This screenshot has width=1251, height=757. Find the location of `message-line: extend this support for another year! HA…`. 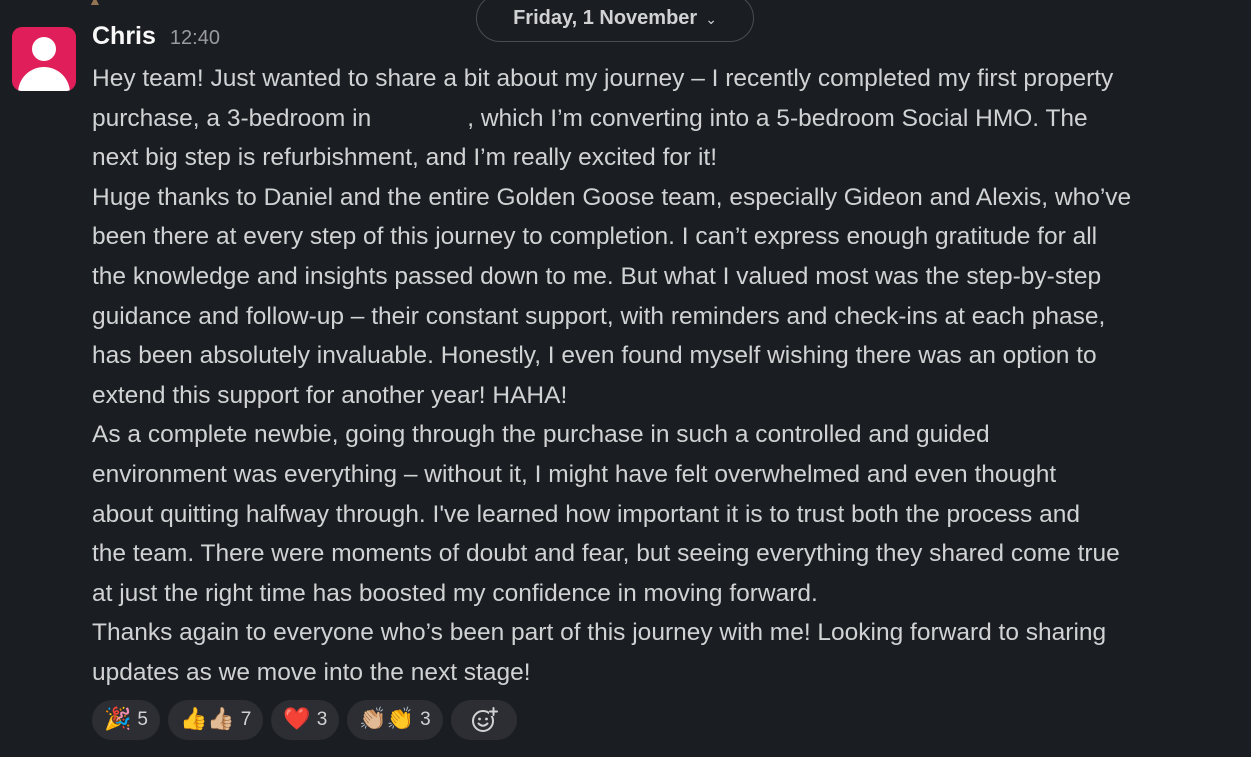

message-line: extend this support for another year! HA… is located at coordinates (330, 395).